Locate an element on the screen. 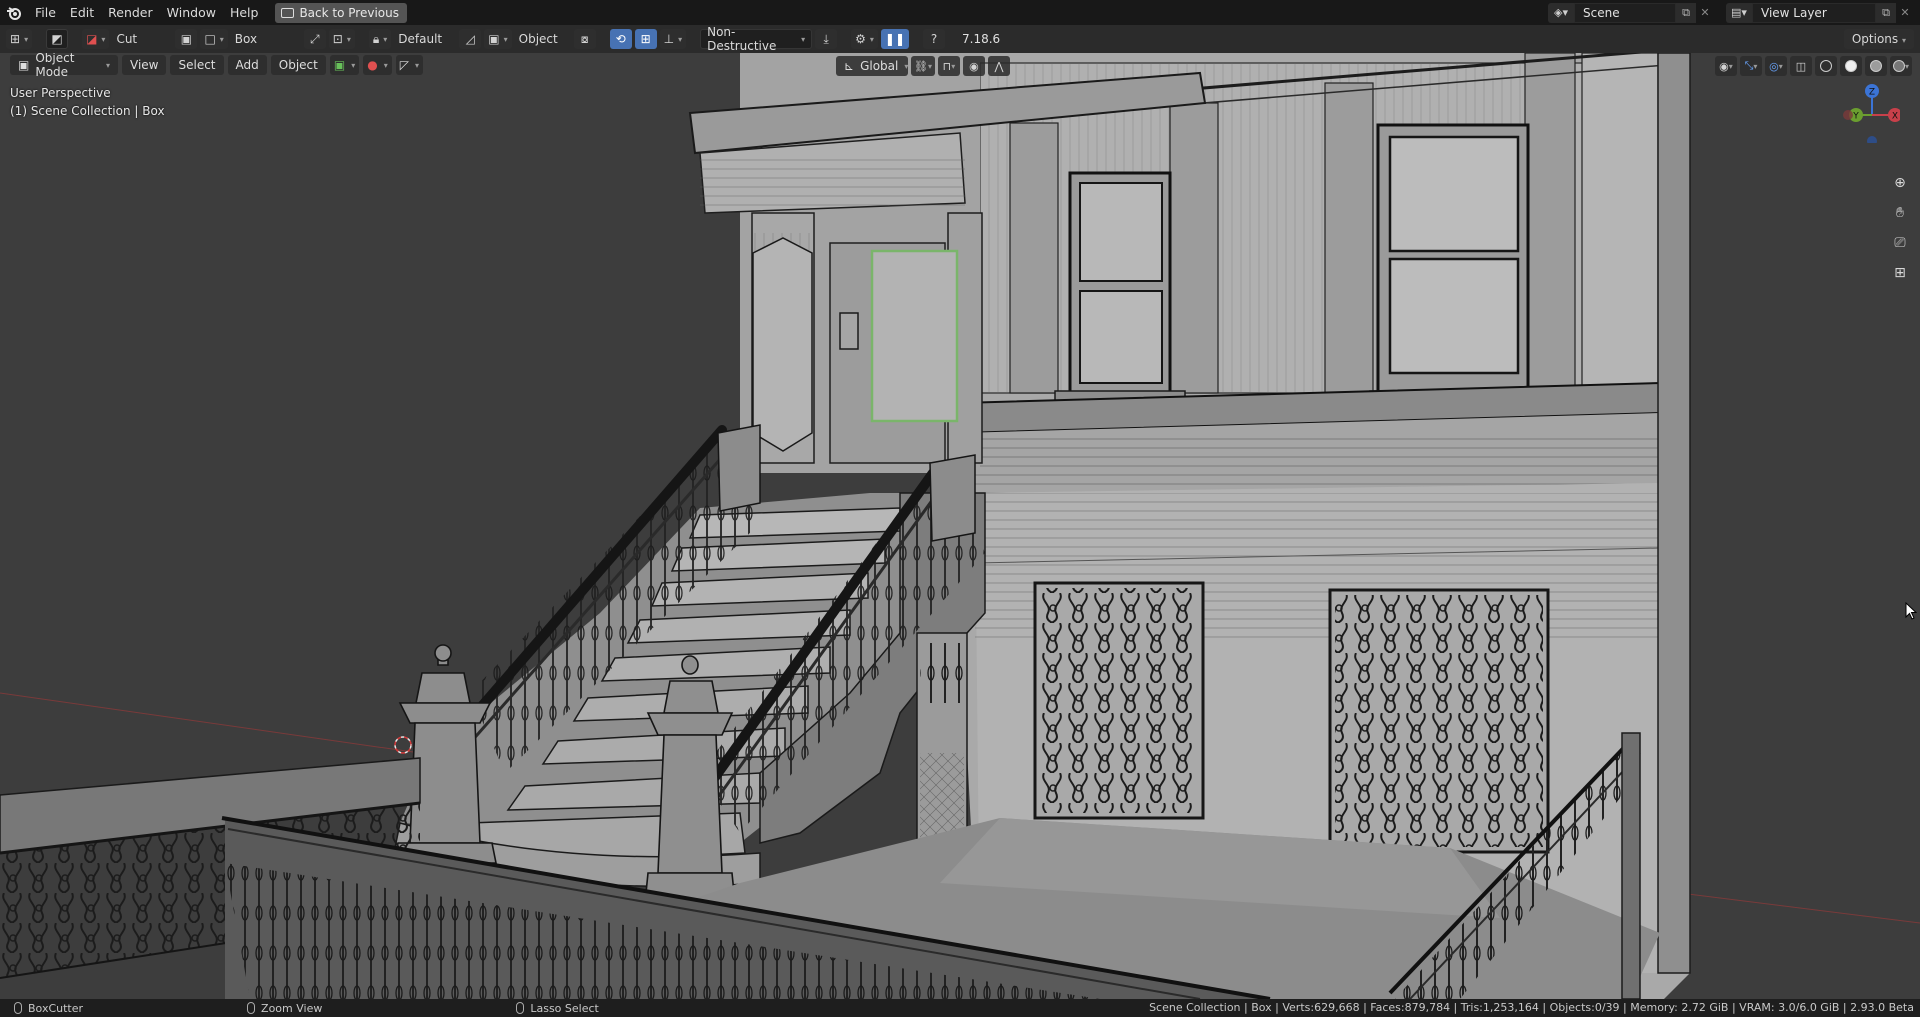 Image resolution: width=1920 pixels, height=1017 pixels. origin-icon: ⊡ ▾ is located at coordinates (341, 39).